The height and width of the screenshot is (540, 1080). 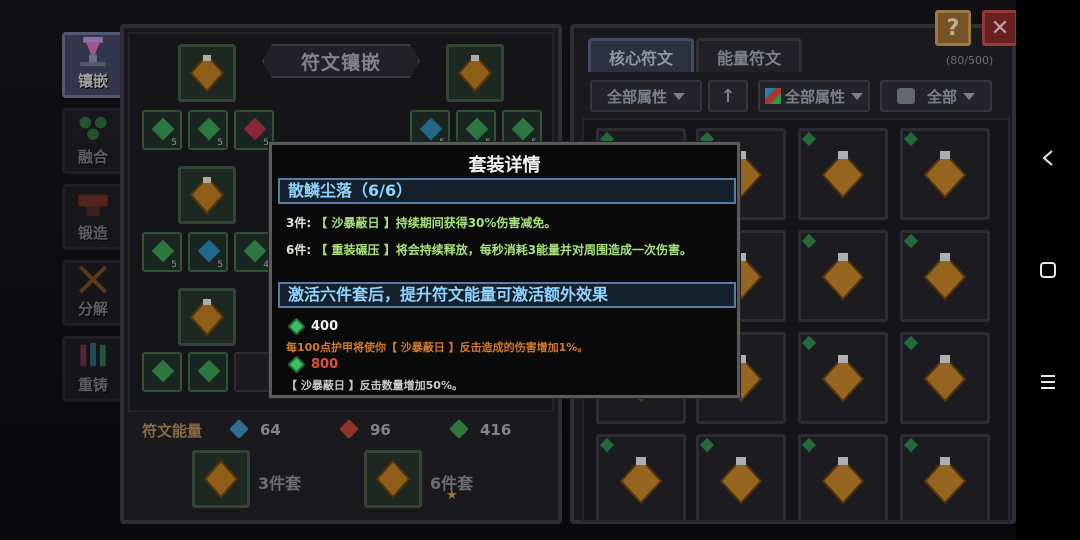 I want to click on set3-prefix: 3件:, so click(x=299, y=223).